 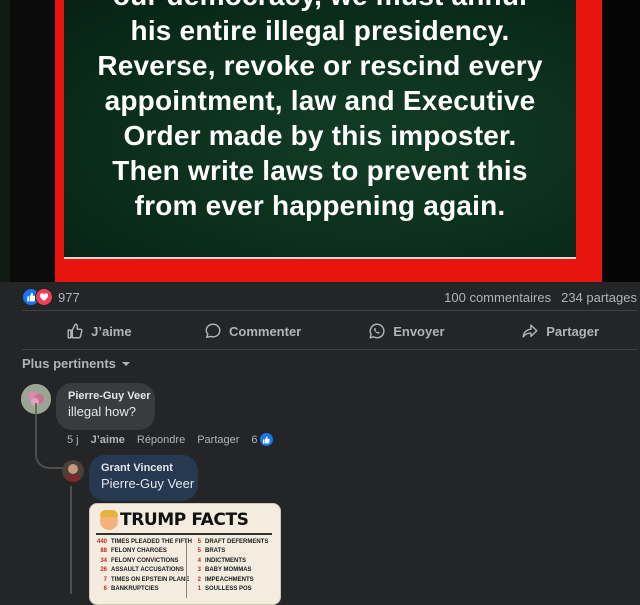 I want to click on fact-row: 5 BRATS, so click(x=211, y=551).